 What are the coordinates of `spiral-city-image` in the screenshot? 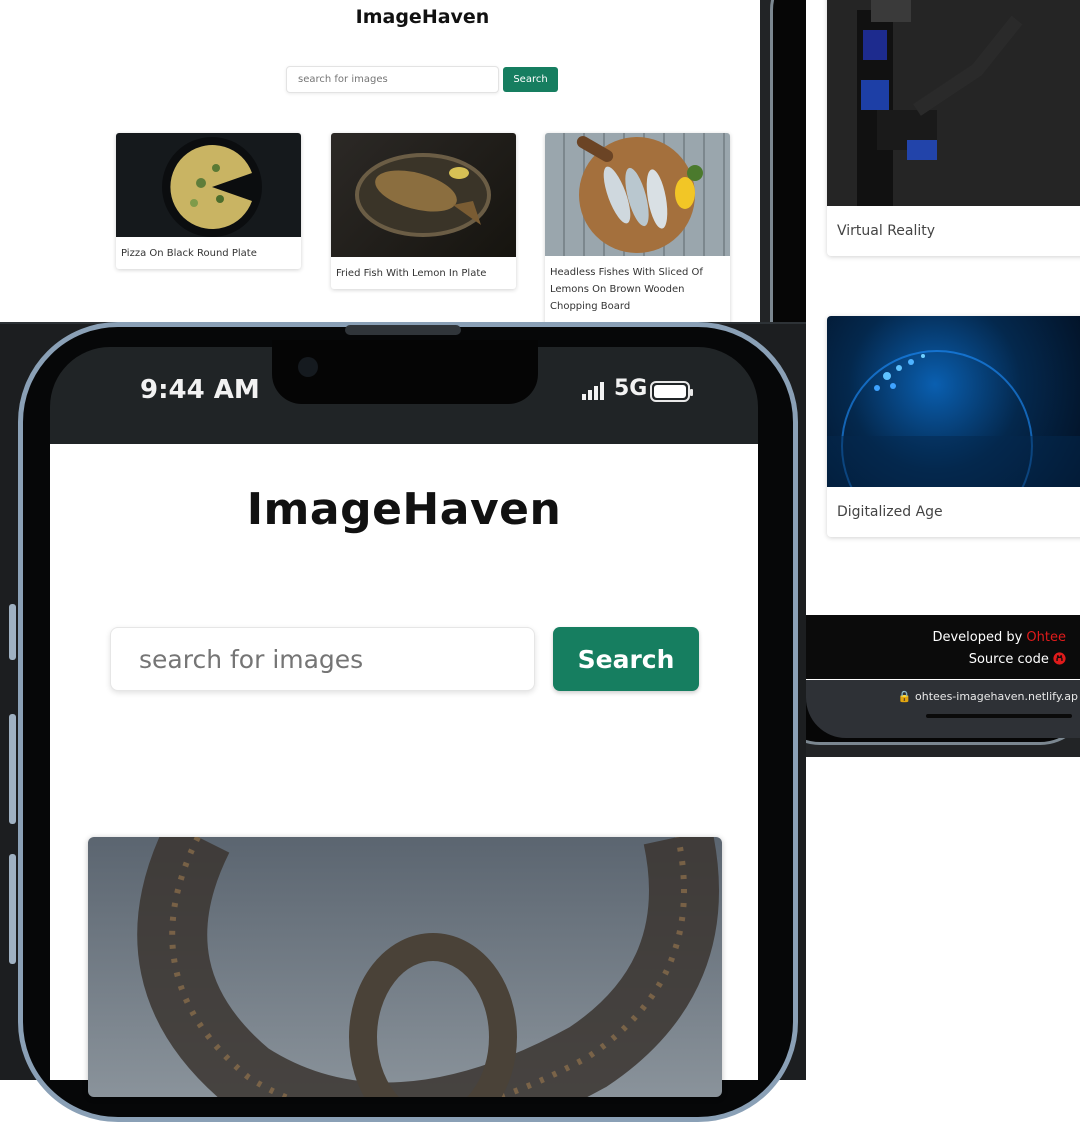 It's located at (405, 967).